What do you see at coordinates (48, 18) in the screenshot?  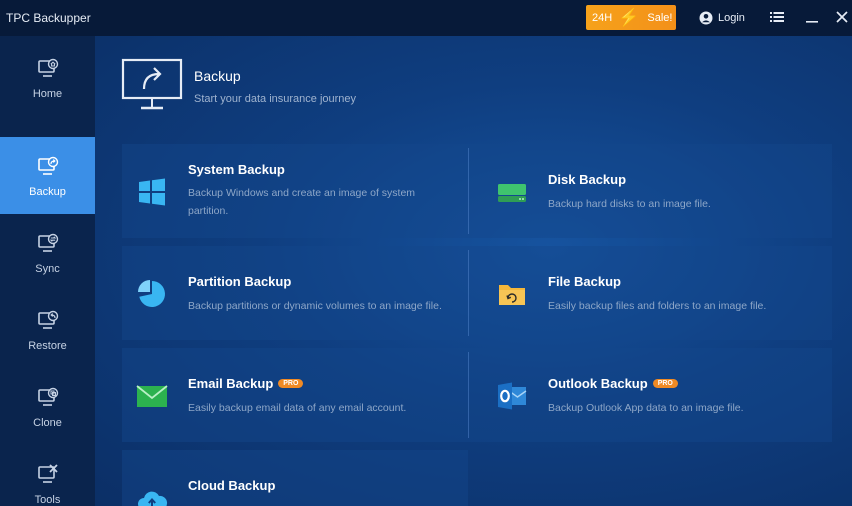 I see `app-title: TPC Backupper` at bounding box center [48, 18].